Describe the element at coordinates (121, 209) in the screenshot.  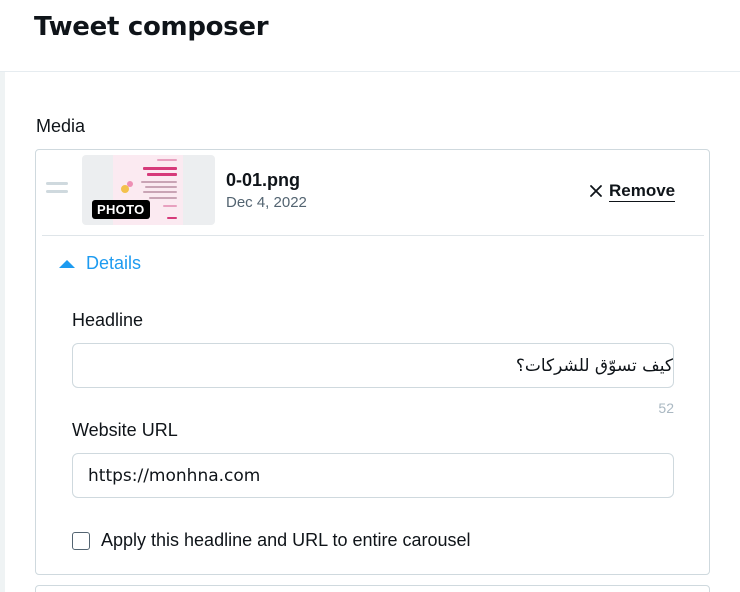
I see `photo-badge: PHOTO` at that location.